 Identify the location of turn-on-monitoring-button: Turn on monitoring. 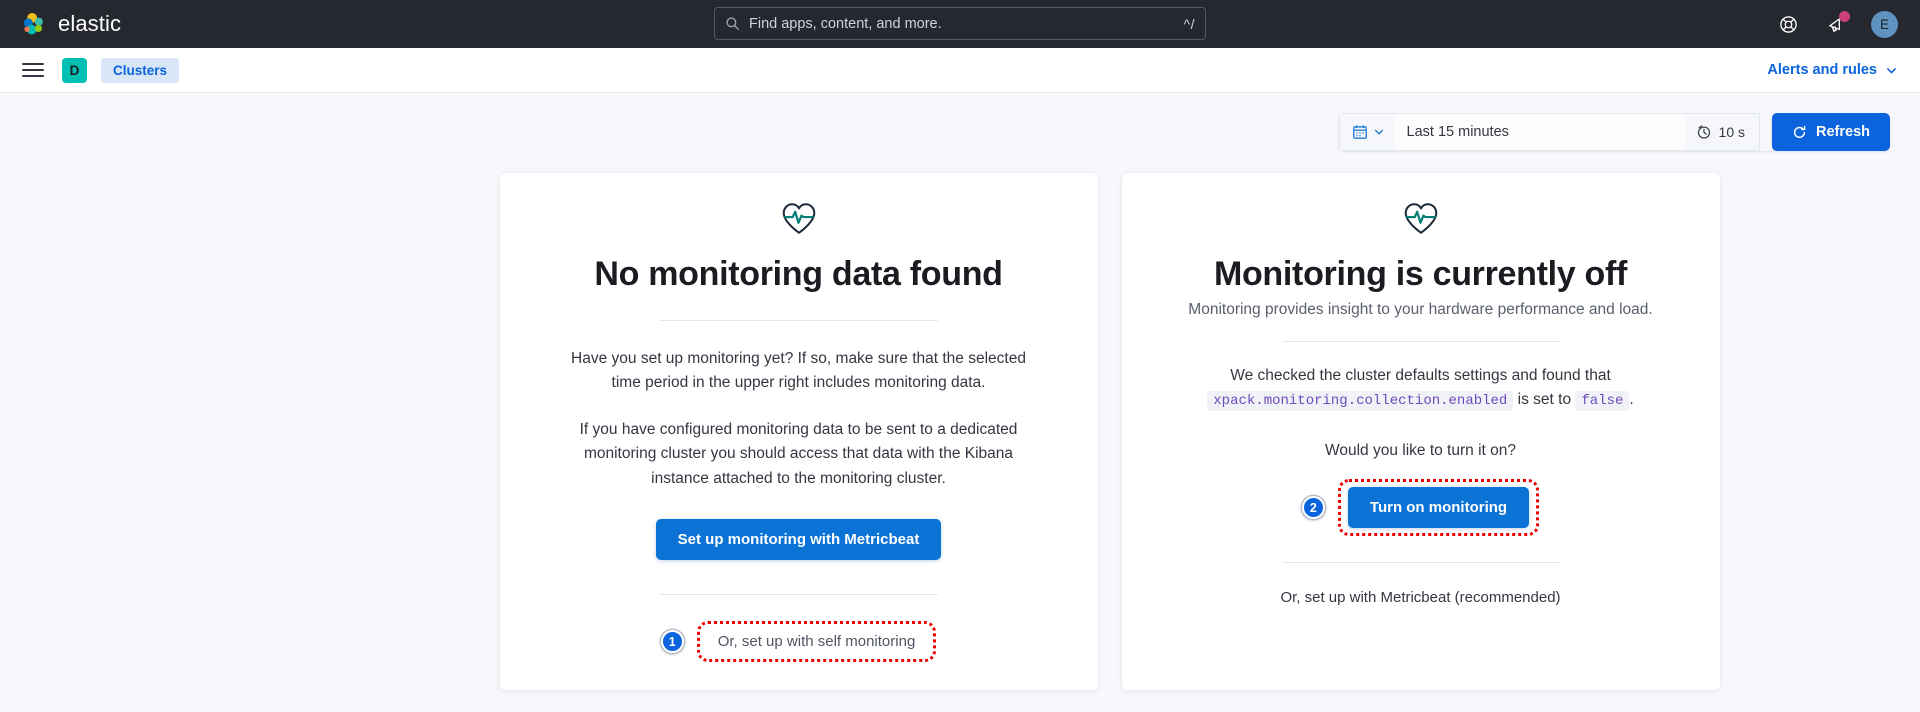
(1438, 508).